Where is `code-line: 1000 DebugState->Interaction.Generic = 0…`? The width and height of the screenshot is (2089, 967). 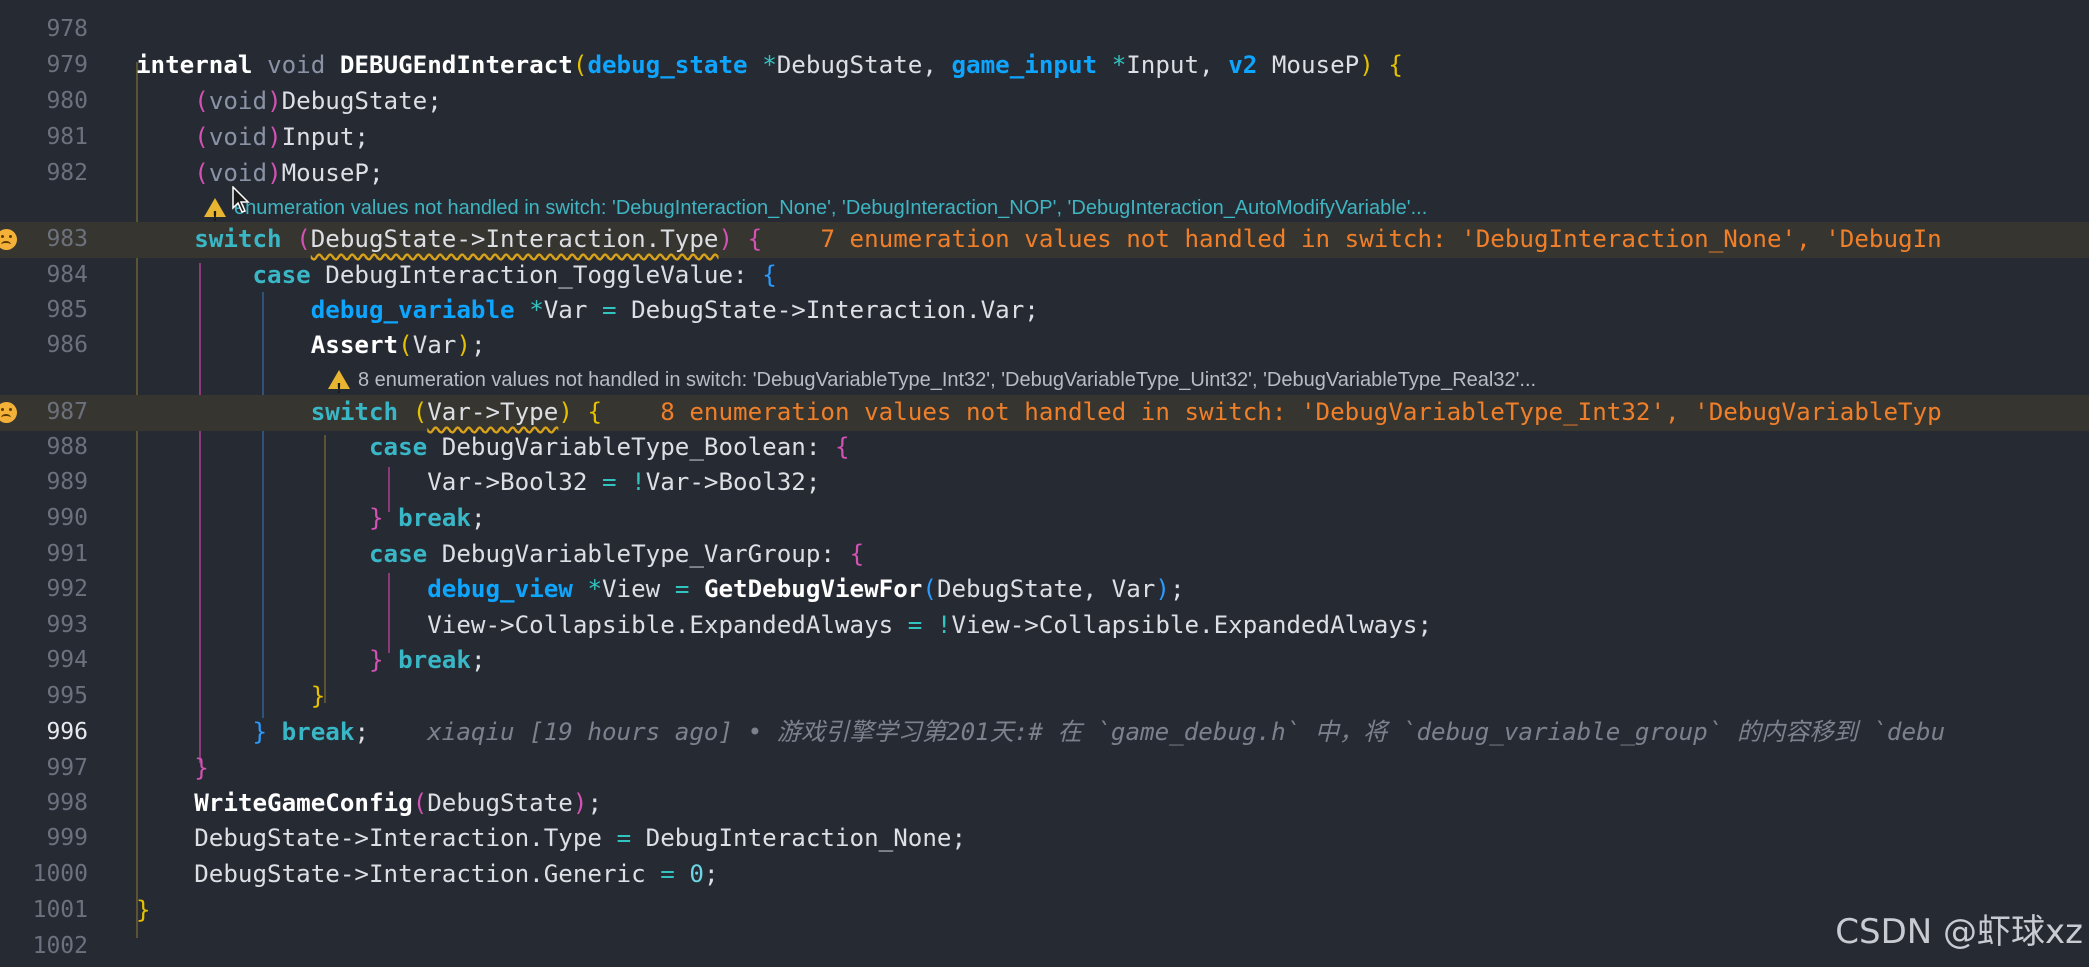
code-line: 1000 DebugState->Interaction.Generic = 0… is located at coordinates (1044, 875).